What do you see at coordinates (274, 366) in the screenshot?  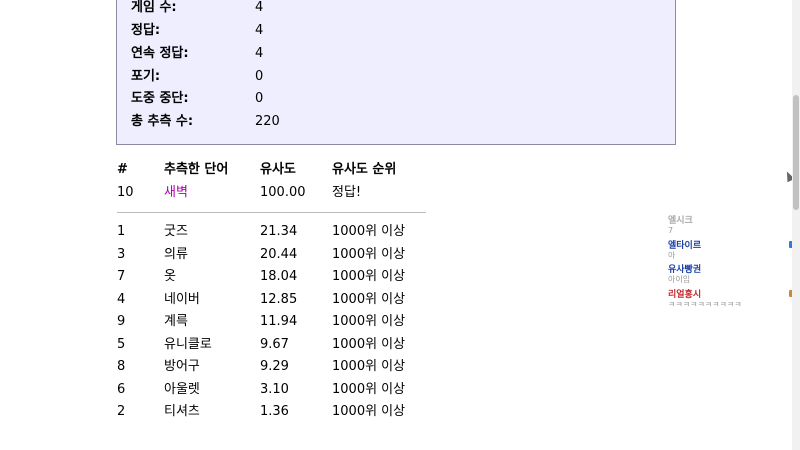 I see `row-similarity: 9.29` at bounding box center [274, 366].